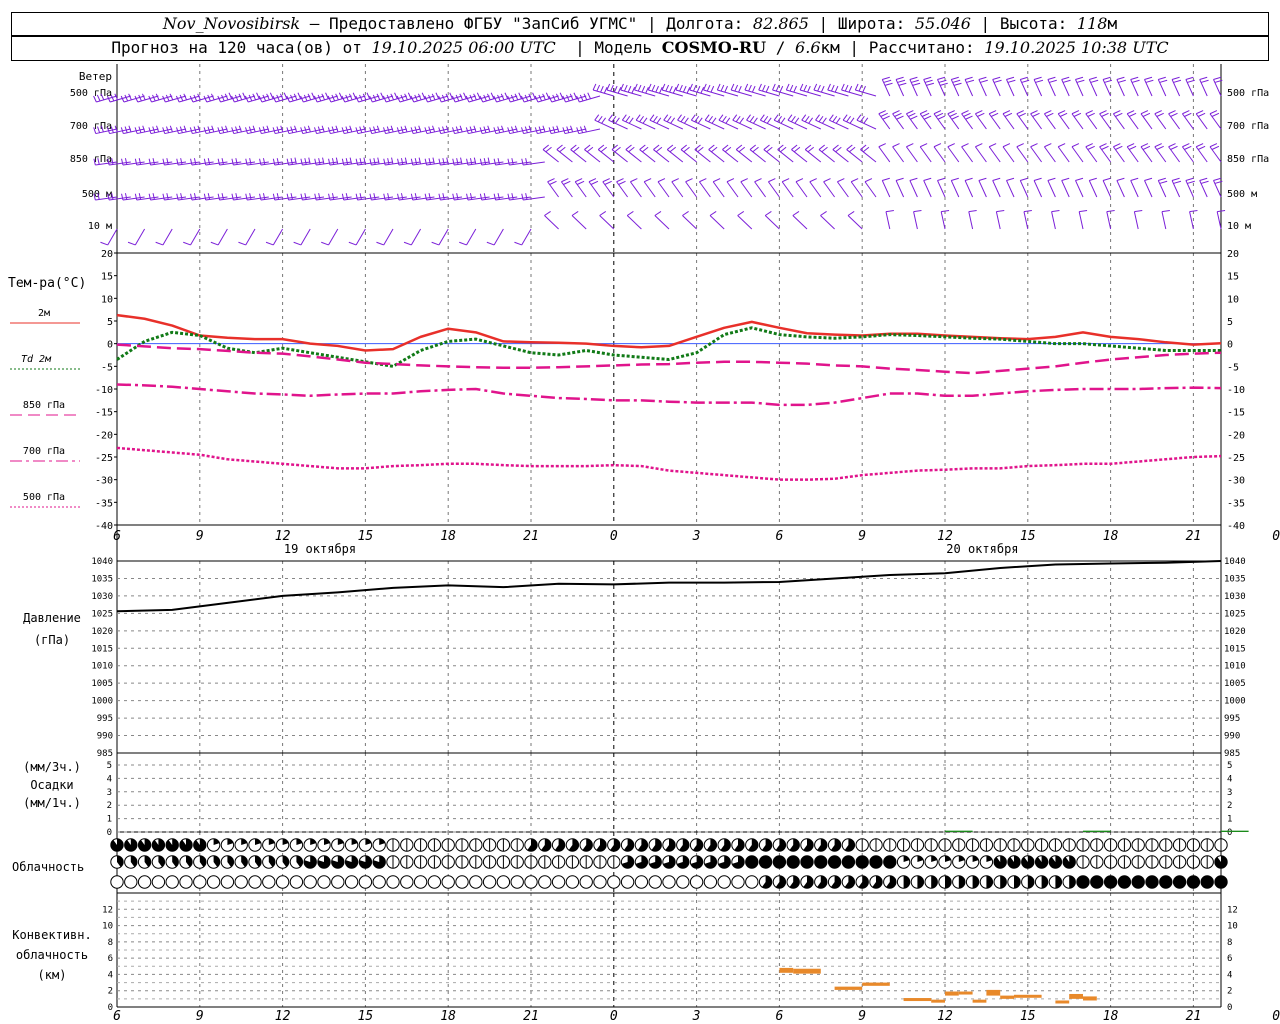 Image resolution: width=1280 pixels, height=1024 pixels. Describe the element at coordinates (1232, 910) in the screenshot. I see `conv-tick-right: 12` at that location.